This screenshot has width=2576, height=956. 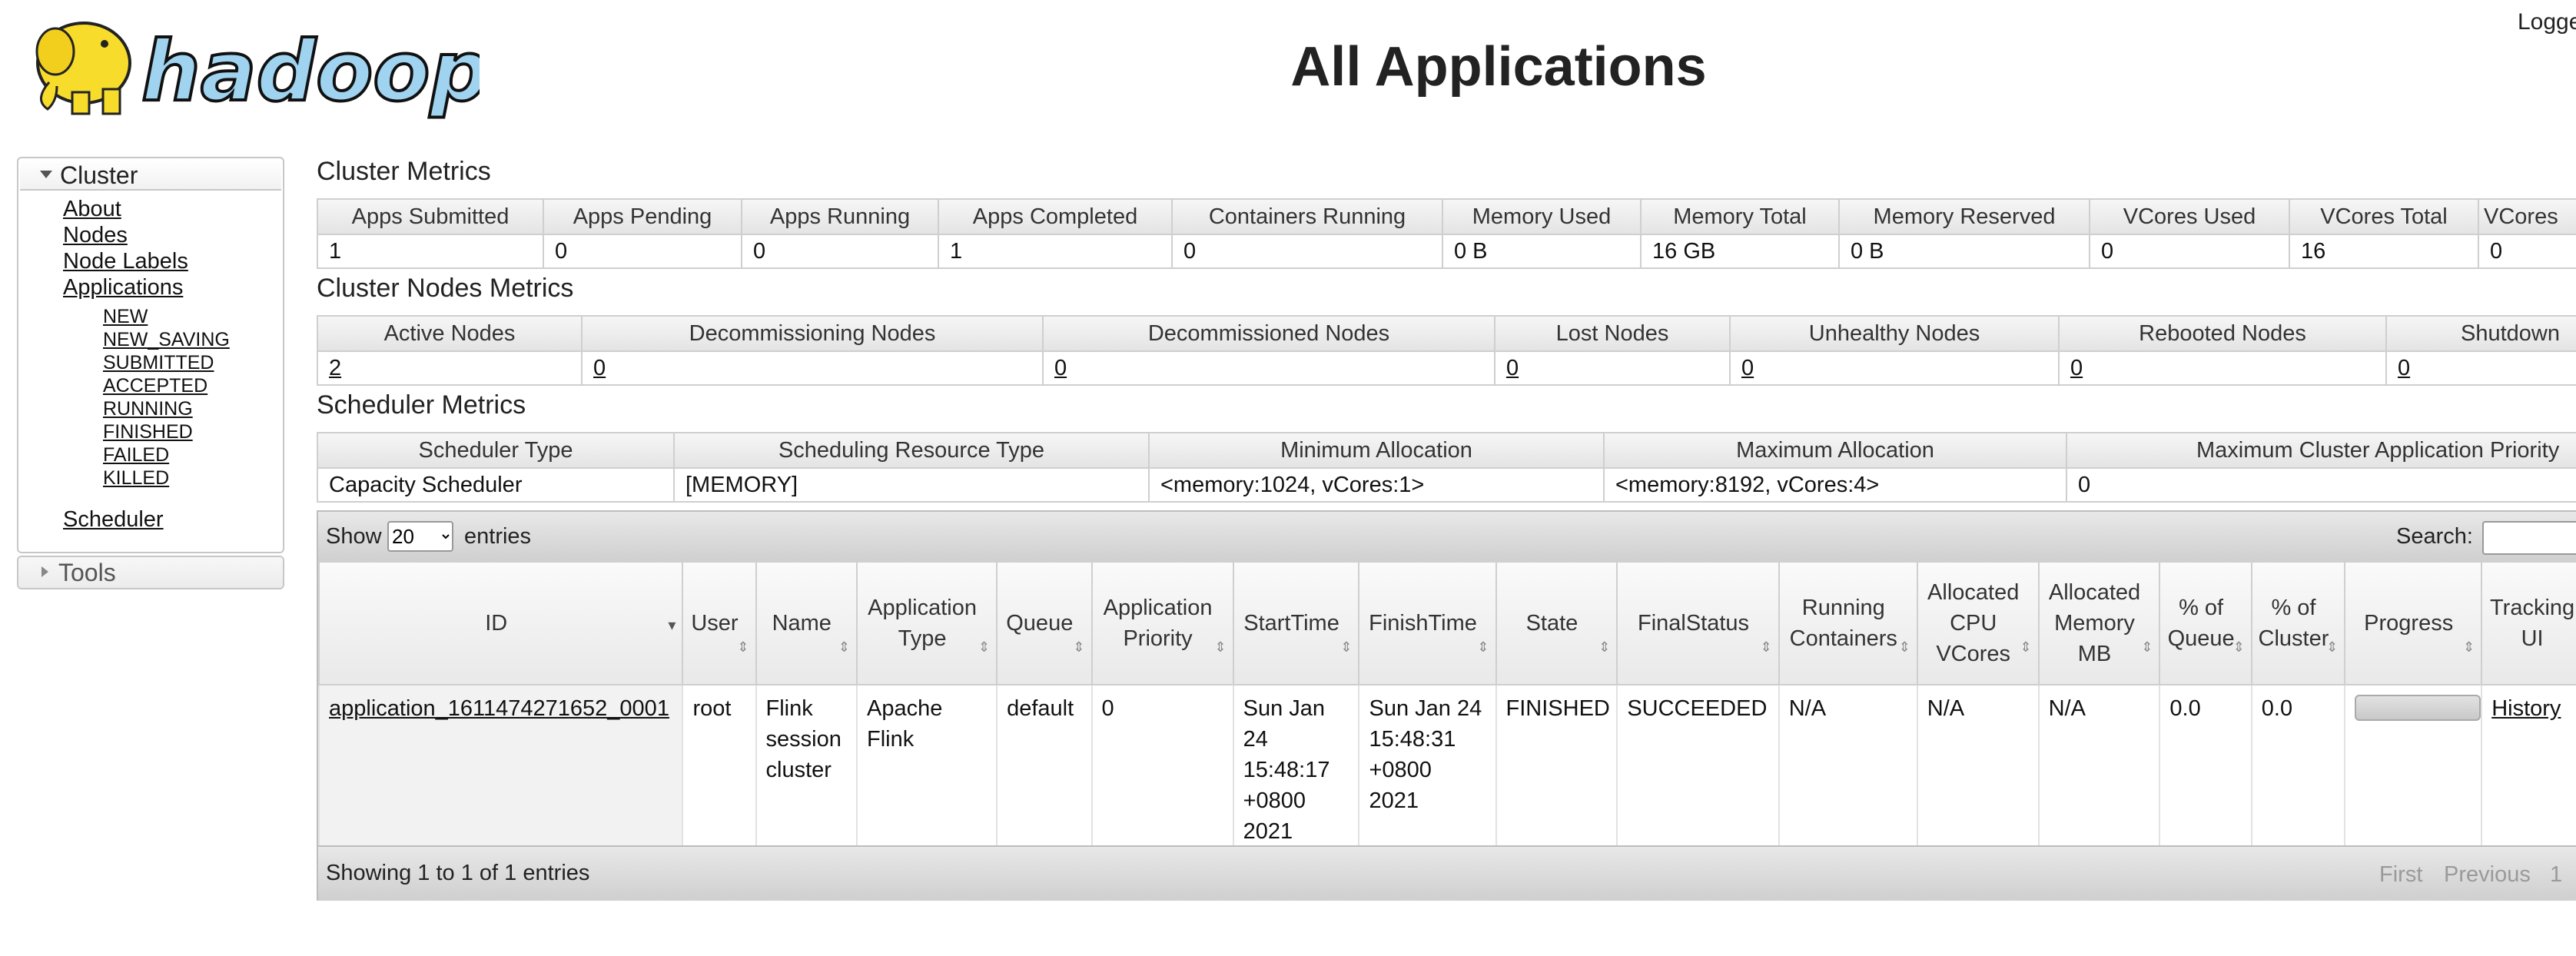 What do you see at coordinates (1978, 771) in the screenshot?
I see `cell-allocated-vcores: N/A` at bounding box center [1978, 771].